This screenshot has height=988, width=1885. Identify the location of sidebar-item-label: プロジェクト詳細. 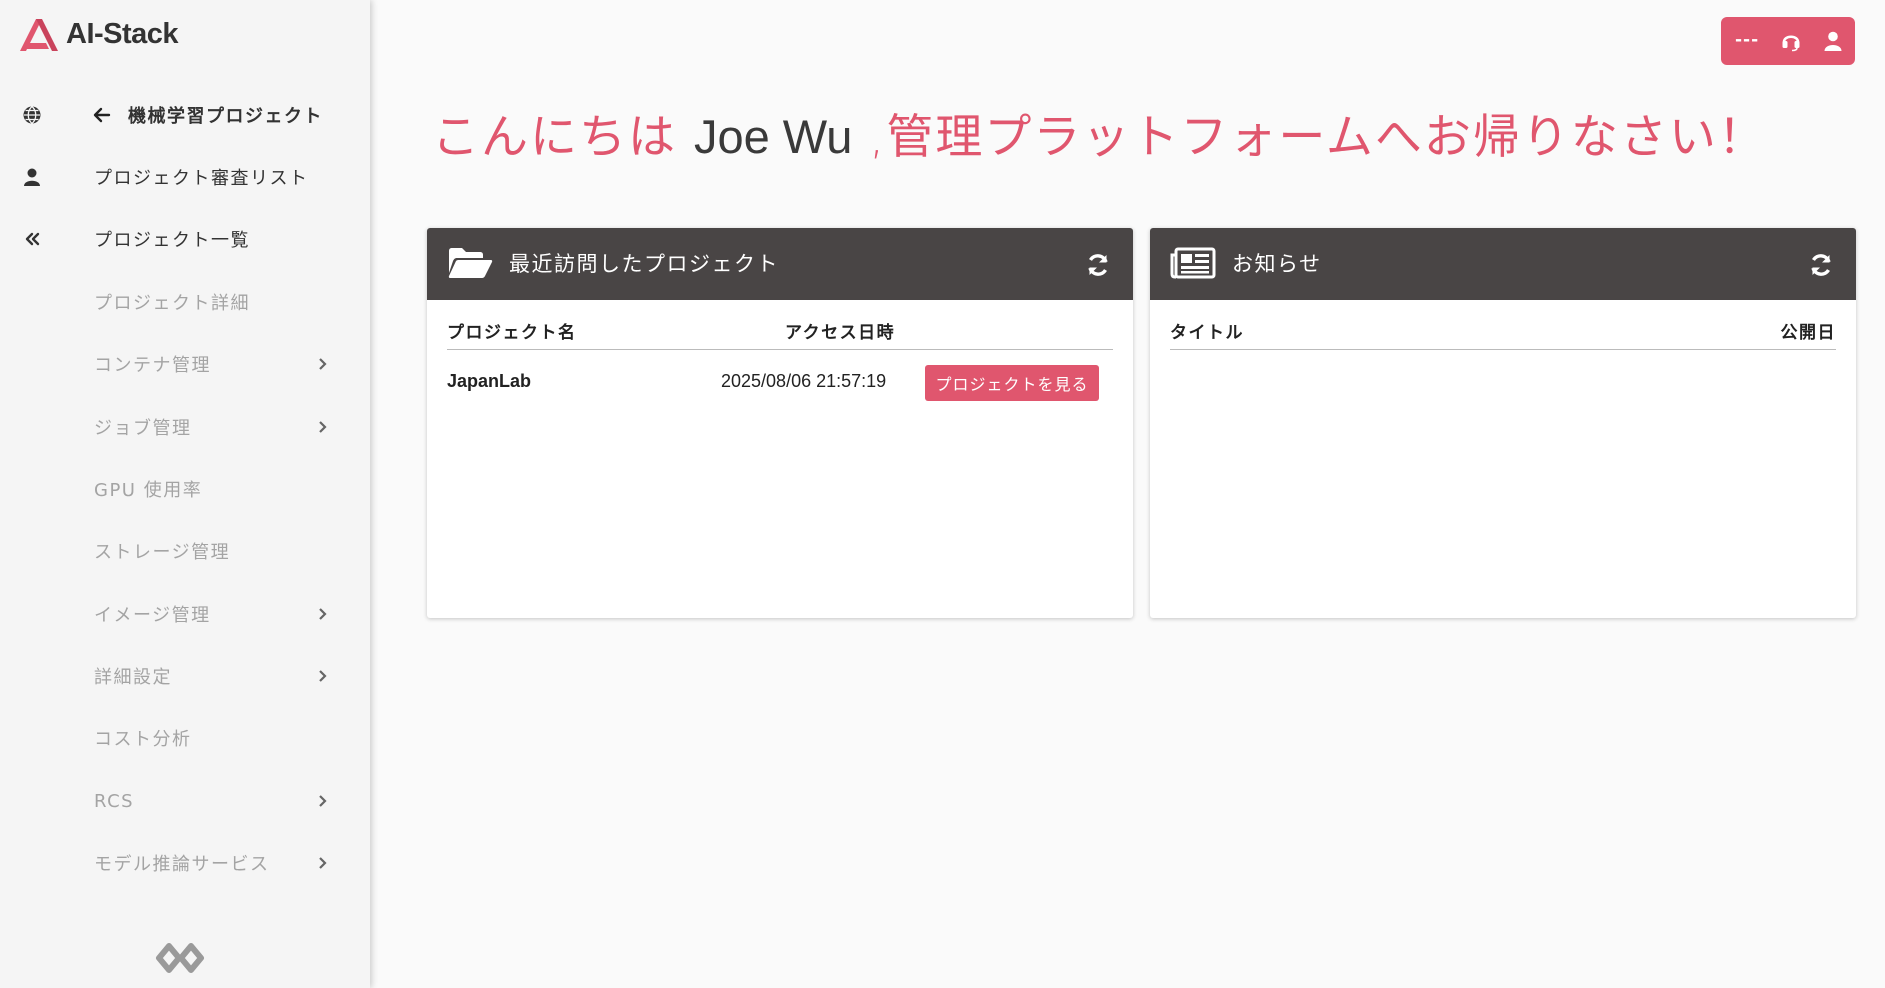
(172, 303).